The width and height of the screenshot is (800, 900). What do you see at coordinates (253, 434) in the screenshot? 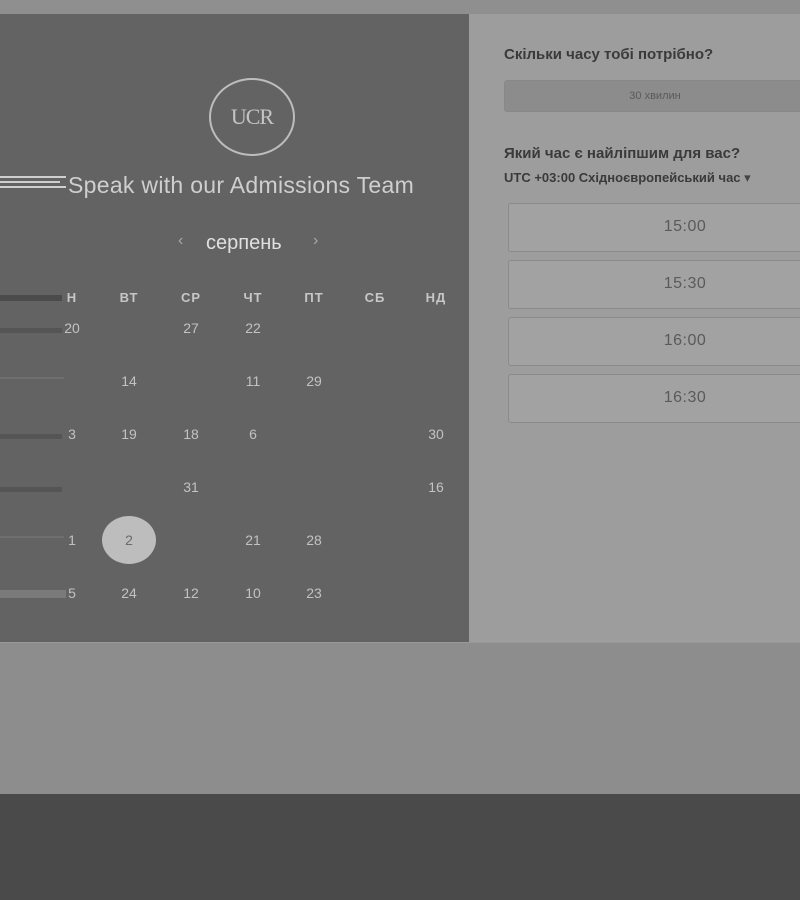
I see `calendar-day: 6` at bounding box center [253, 434].